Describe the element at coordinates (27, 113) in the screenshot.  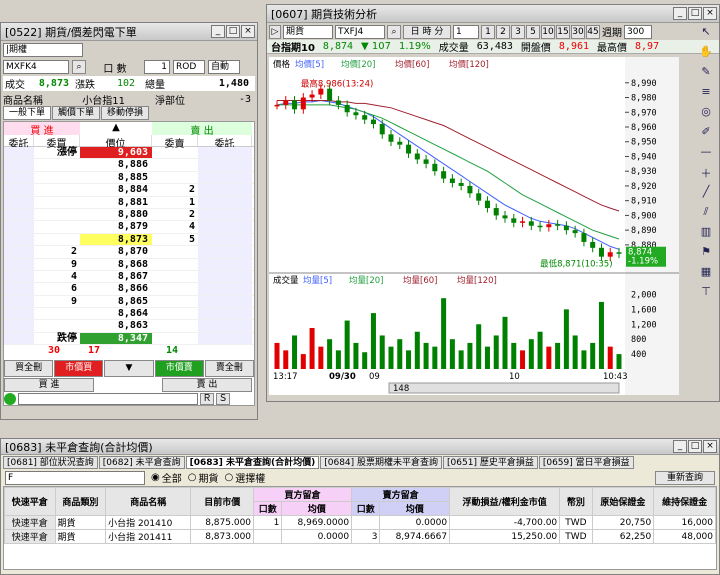
I see `tab-normal-order: 一般下單` at that location.